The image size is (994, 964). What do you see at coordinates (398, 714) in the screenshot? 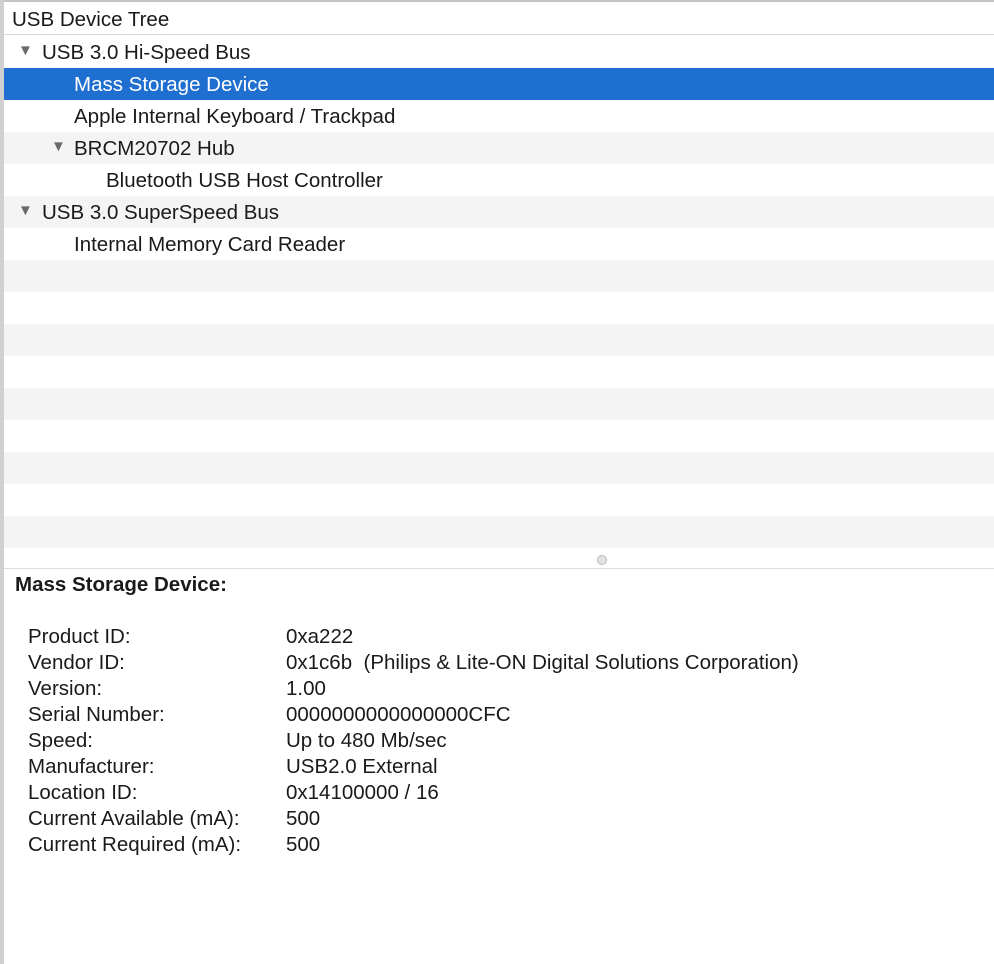
I see `property-value: 0000000000000000CFC` at bounding box center [398, 714].